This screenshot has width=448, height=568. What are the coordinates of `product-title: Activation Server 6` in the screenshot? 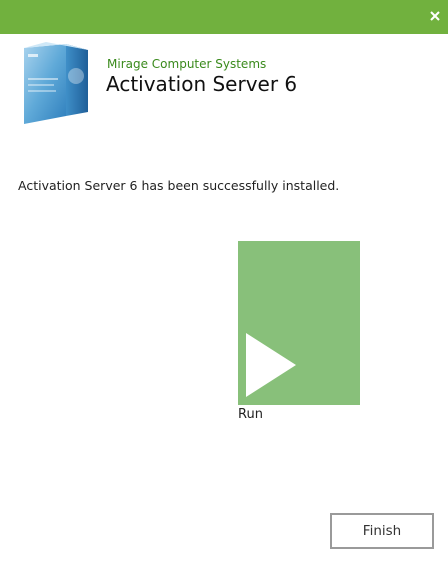 It's located at (202, 84).